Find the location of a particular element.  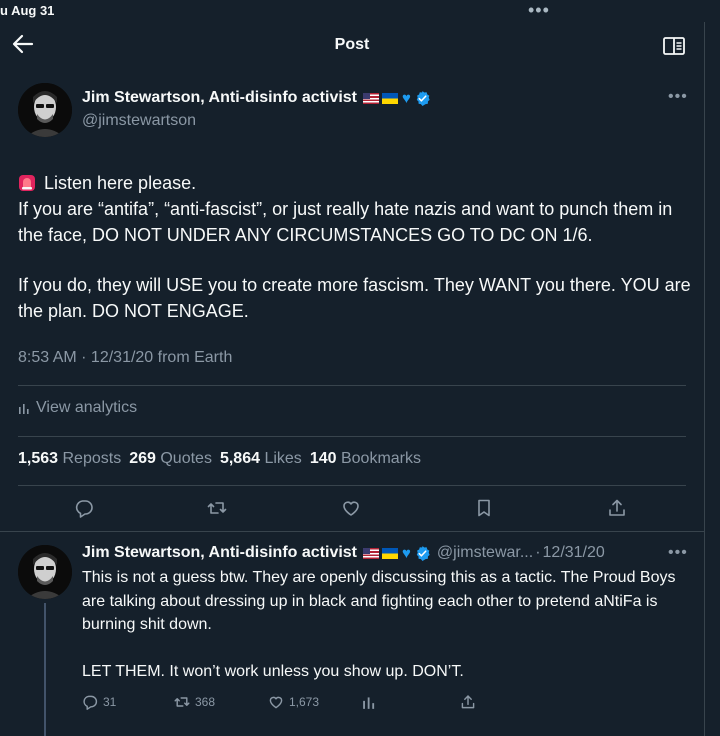

bookmark-icon is located at coordinates (484, 508).